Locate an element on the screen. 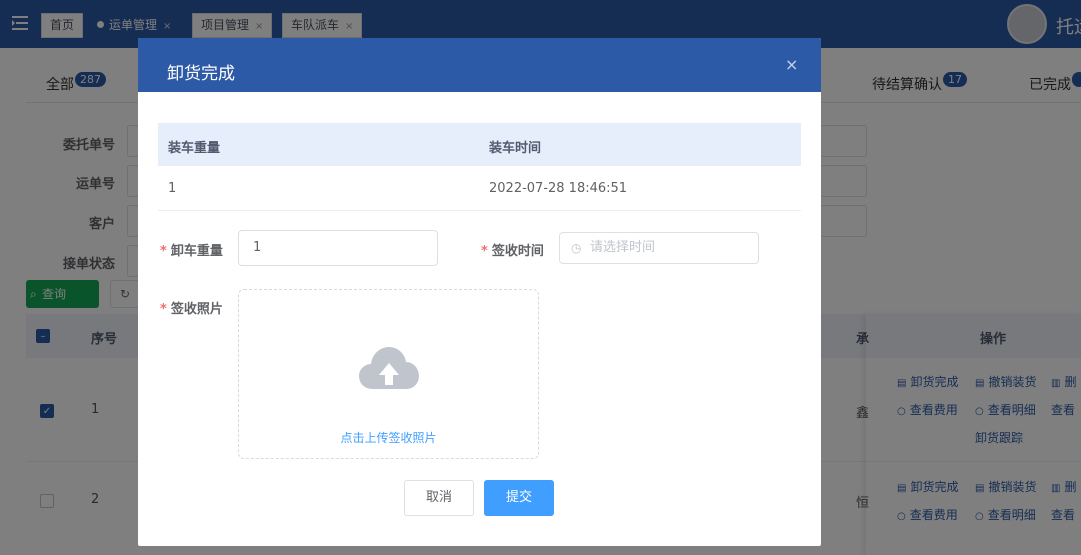 The width and height of the screenshot is (1081, 555). sign-time-picker: ◷ 请选择时间 is located at coordinates (659, 248).